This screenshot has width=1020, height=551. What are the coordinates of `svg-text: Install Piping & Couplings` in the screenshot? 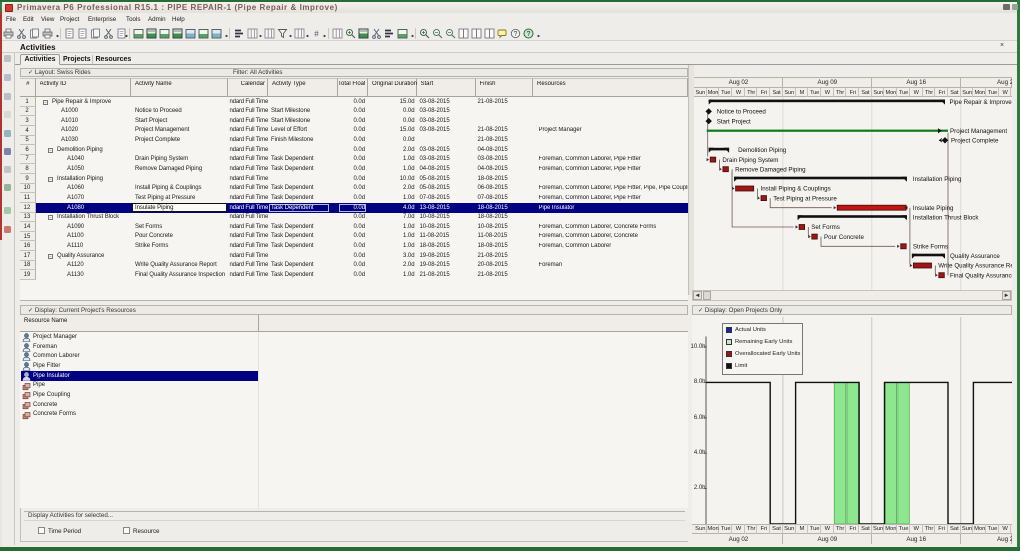 It's located at (796, 189).